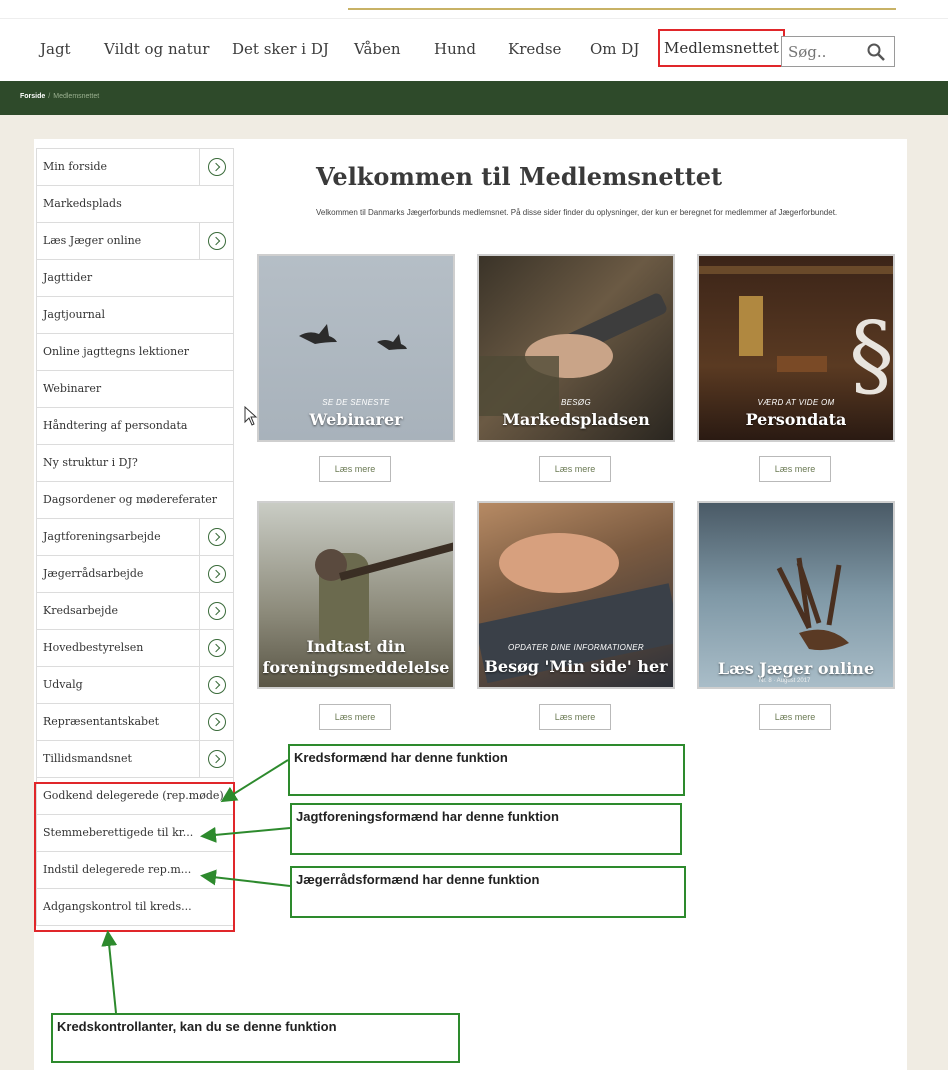 Image resolution: width=948 pixels, height=1070 pixels. Describe the element at coordinates (135, 722) in the screenshot. I see `sidebar-item-repraesentantskabet: Repræsentantskabet` at that location.